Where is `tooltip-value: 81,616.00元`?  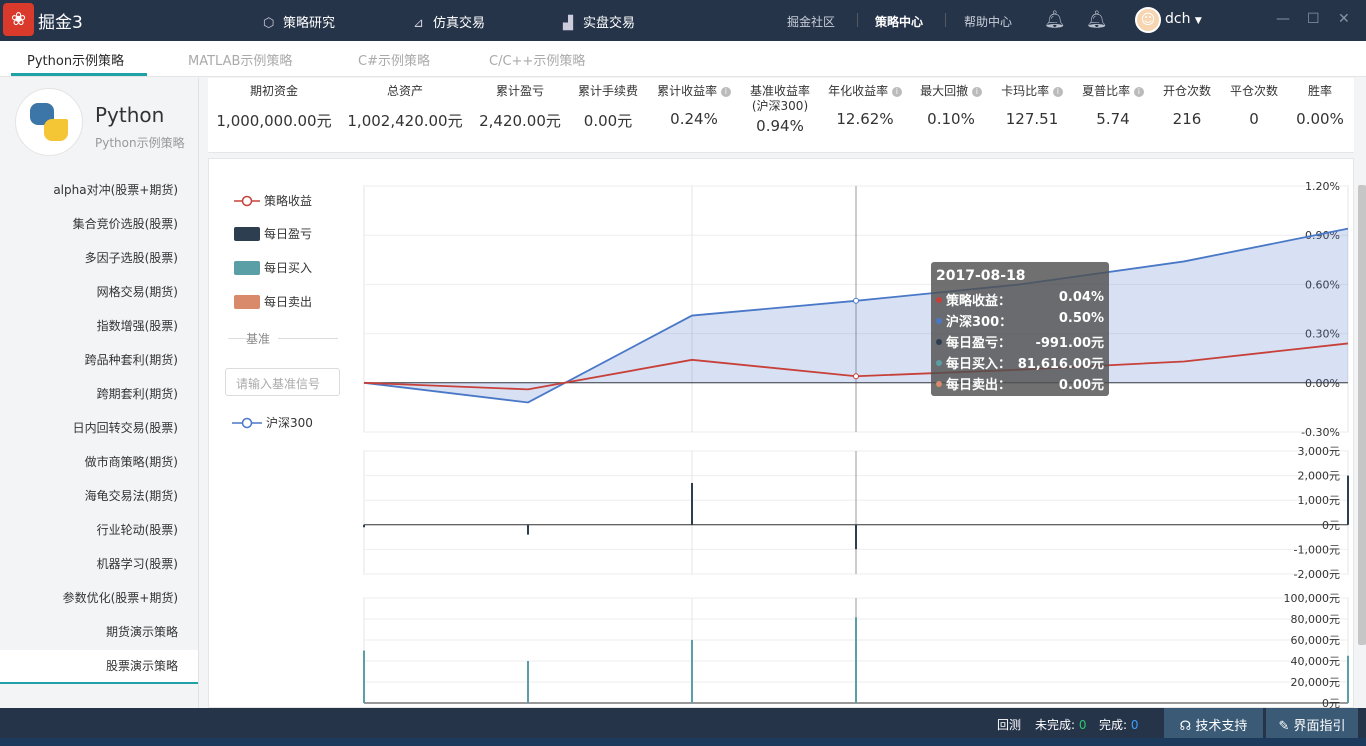
tooltip-value: 81,616.00元 is located at coordinates (1060, 364).